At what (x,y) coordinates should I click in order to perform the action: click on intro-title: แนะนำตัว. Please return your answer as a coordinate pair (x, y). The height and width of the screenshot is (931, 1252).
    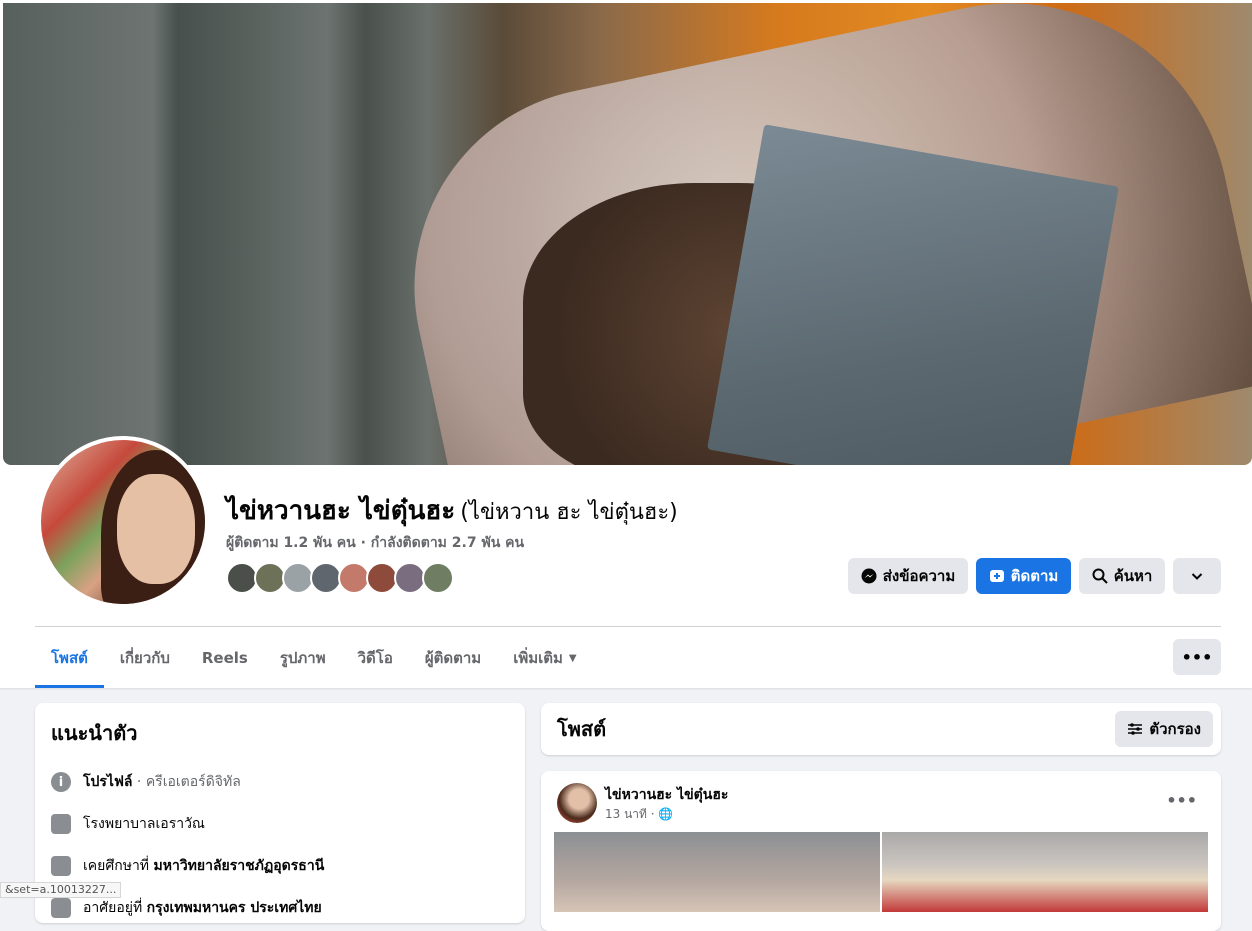
    Looking at the image, I should click on (94, 733).